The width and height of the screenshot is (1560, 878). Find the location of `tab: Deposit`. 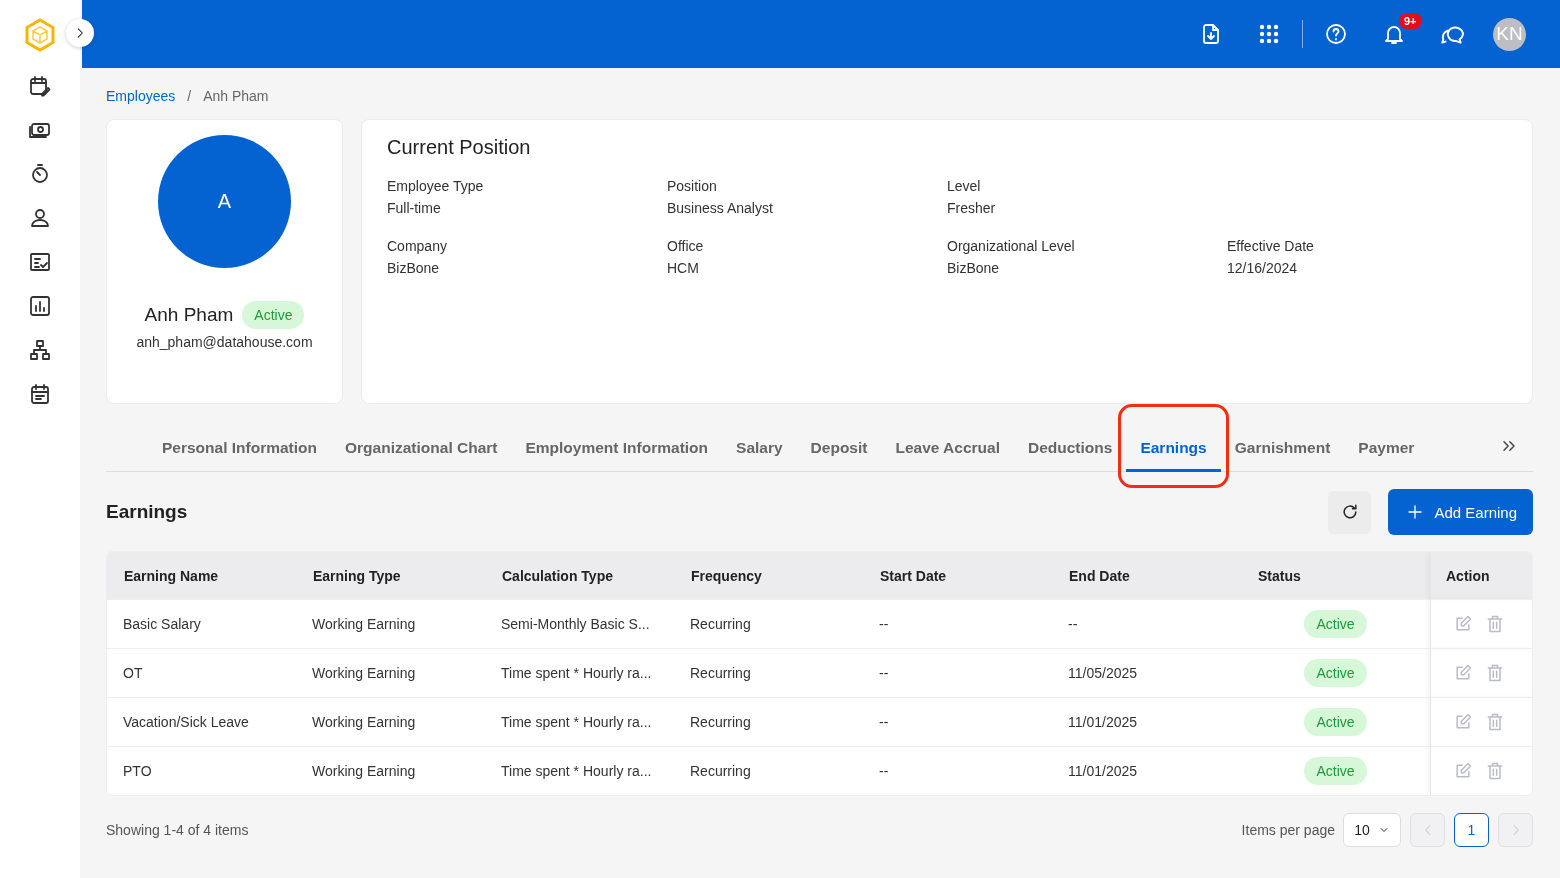

tab: Deposit is located at coordinates (839, 449).